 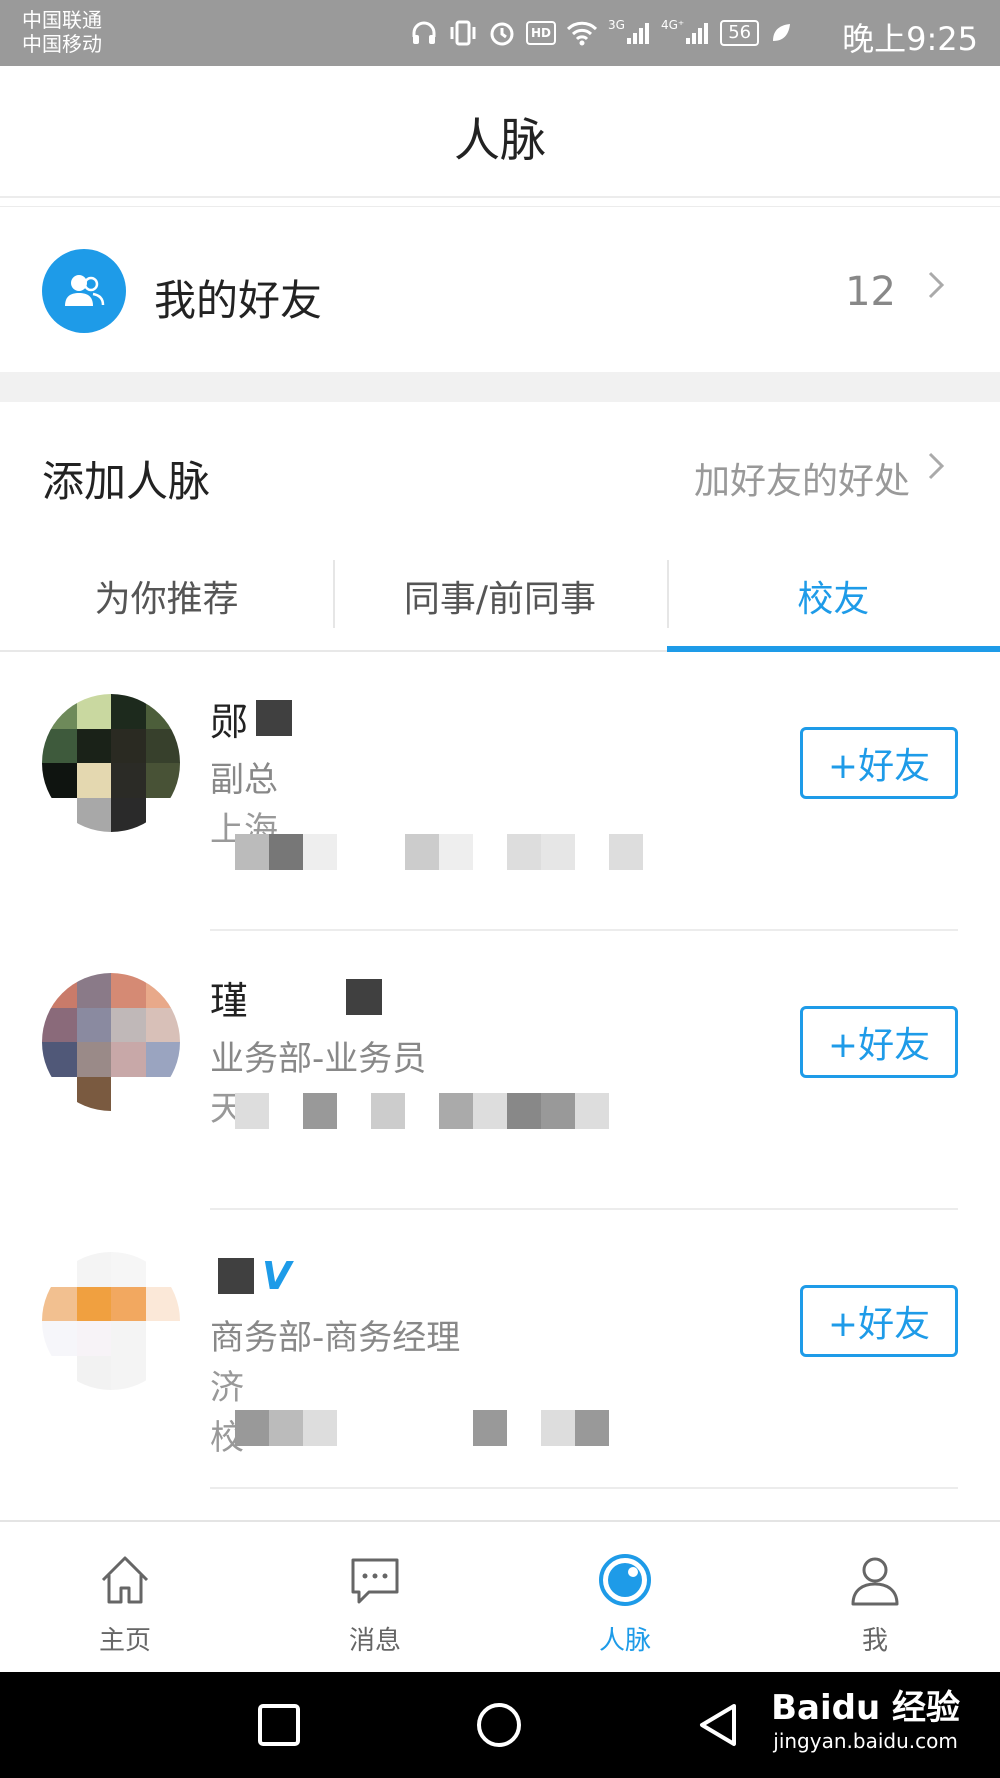 I want to click on watermark-logo: Baidu 经验, so click(x=865, y=1708).